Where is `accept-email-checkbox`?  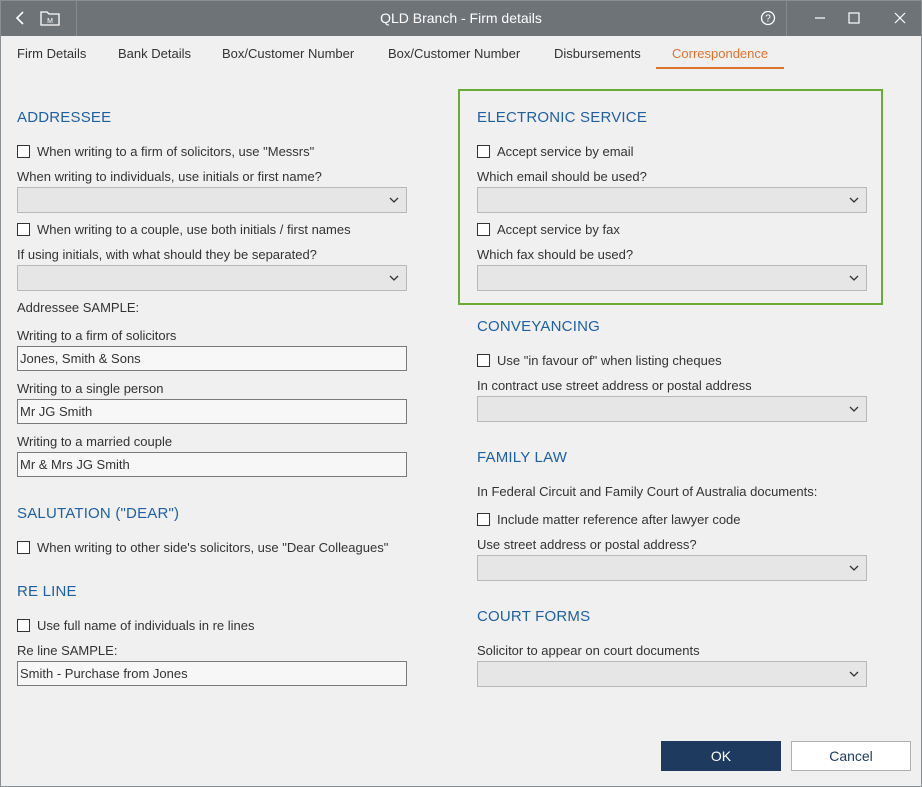 accept-email-checkbox is located at coordinates (483, 151).